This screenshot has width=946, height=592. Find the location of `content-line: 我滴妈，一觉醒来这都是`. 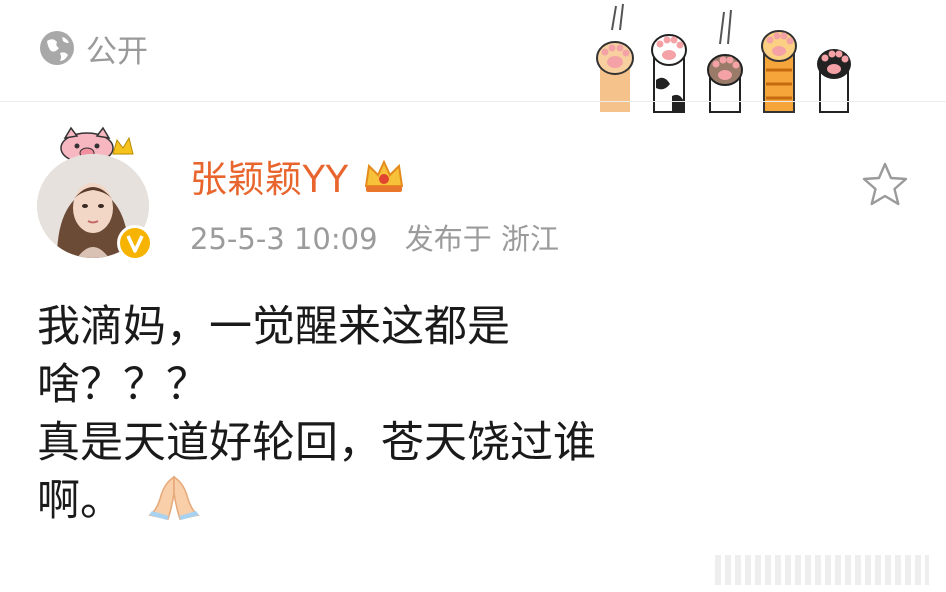

content-line: 我滴妈，一觉醒来这都是 is located at coordinates (273, 327).